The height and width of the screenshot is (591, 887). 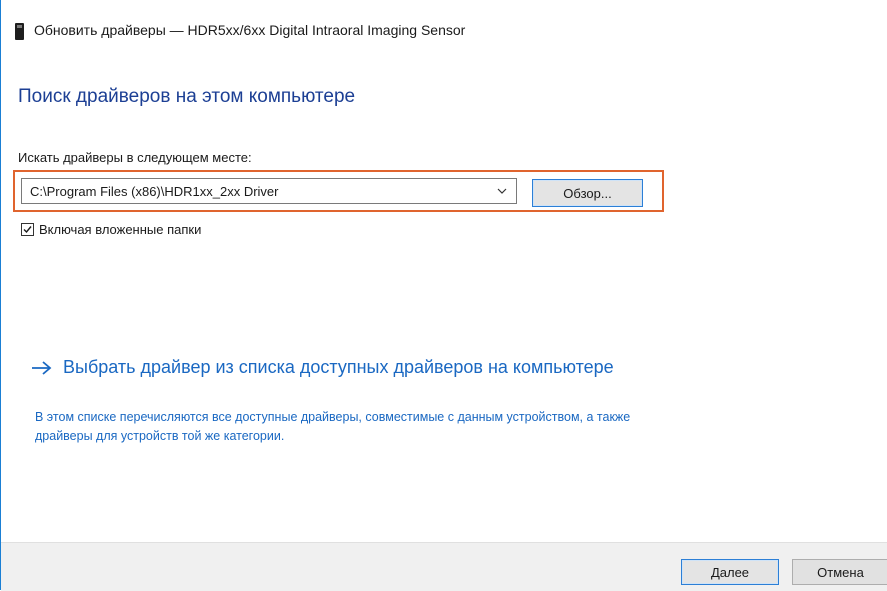 I want to click on checkbox-checked-icon, so click(x=27, y=229).